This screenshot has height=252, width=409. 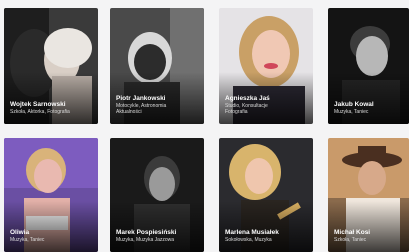 What do you see at coordinates (20, 232) in the screenshot?
I see `profile-name: Oliwia` at bounding box center [20, 232].